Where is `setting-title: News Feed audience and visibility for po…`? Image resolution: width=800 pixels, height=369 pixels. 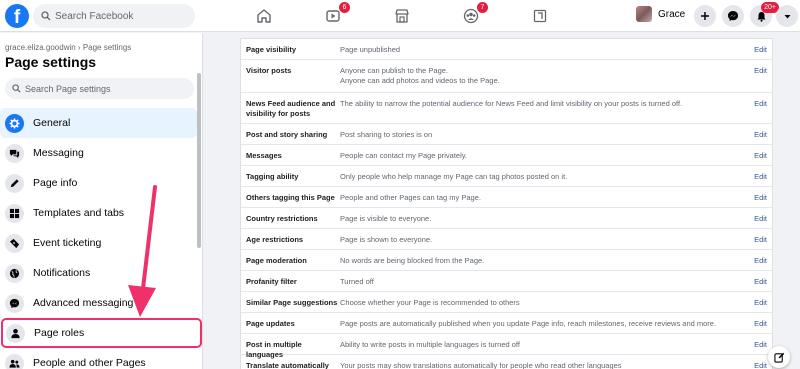 setting-title: News Feed audience and visibility for po… is located at coordinates (291, 108).